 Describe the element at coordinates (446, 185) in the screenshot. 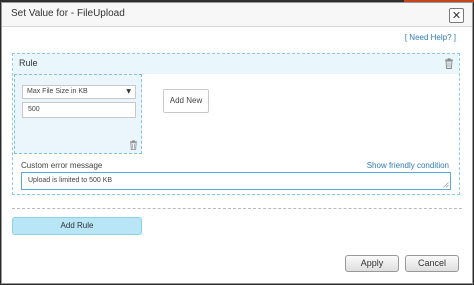

I see `resize-handle-icon` at that location.